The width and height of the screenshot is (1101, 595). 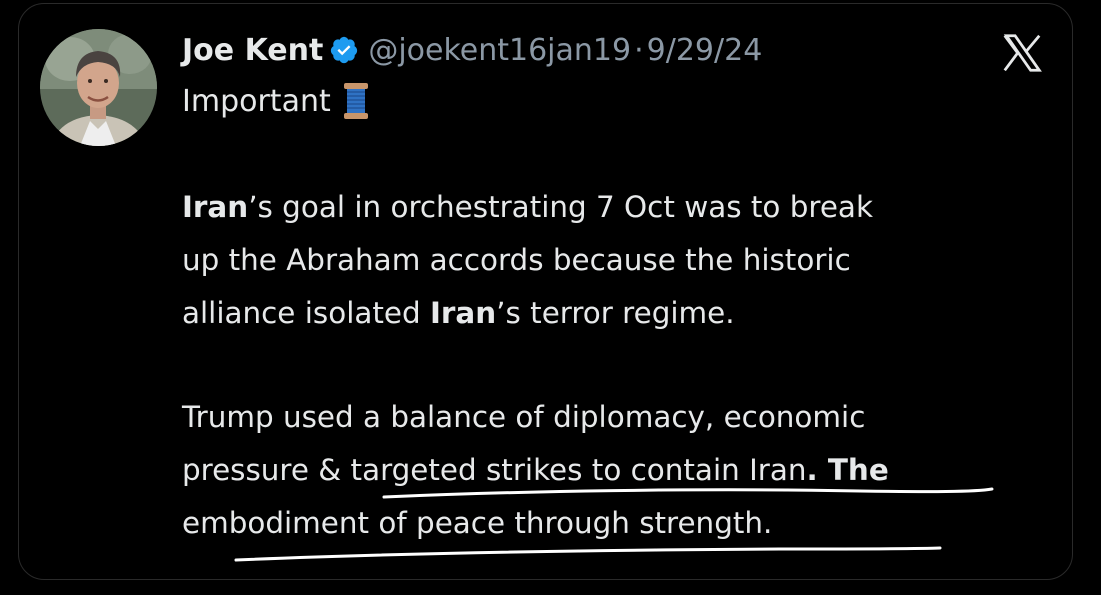 What do you see at coordinates (252, 50) in the screenshot?
I see `author-name: Joe Kent` at bounding box center [252, 50].